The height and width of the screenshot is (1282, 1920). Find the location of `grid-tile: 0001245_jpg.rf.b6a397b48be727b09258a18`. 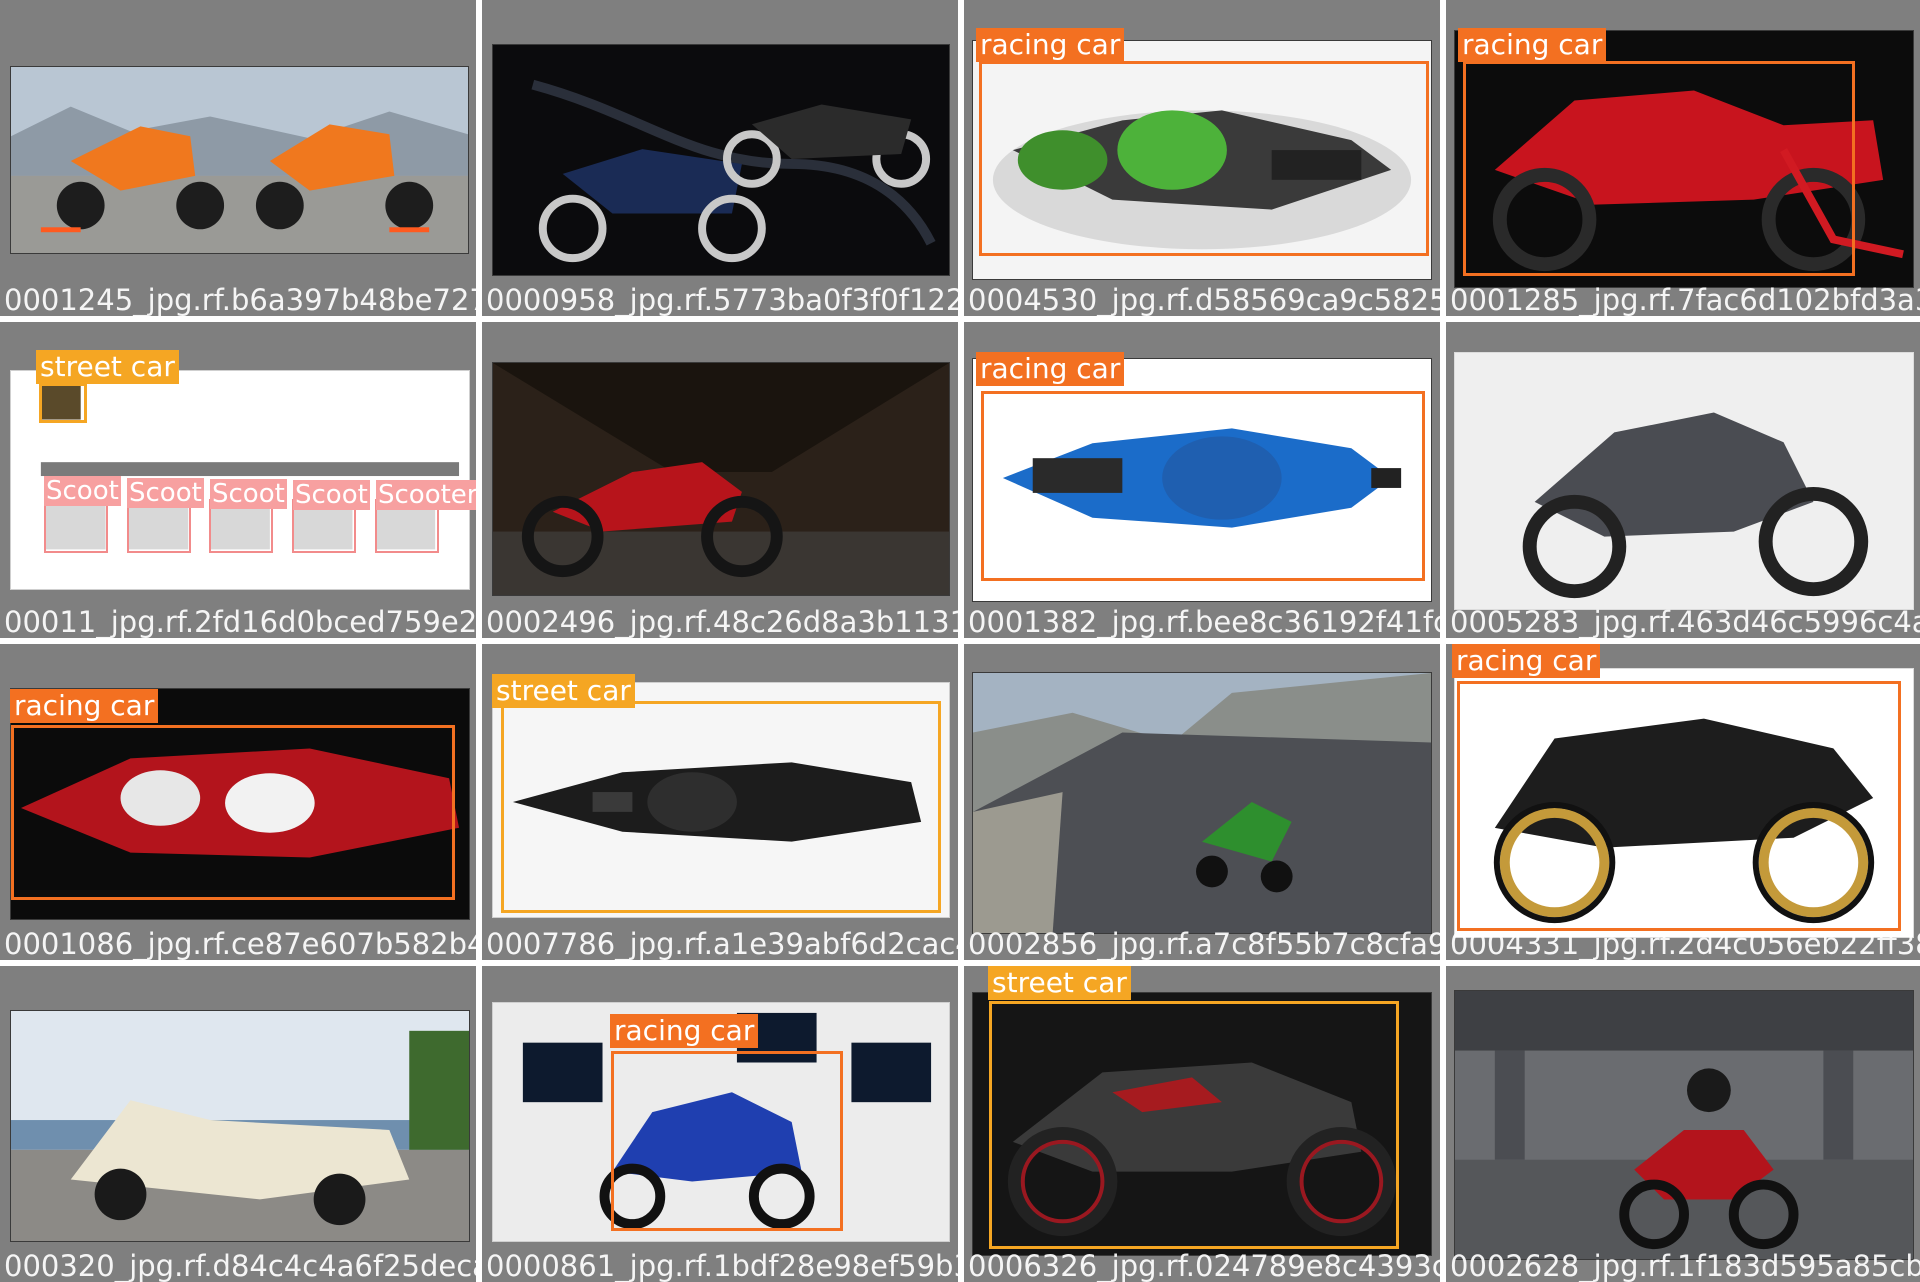

grid-tile: 0001245_jpg.rf.b6a397b48be727b09258a18 is located at coordinates (238, 158).